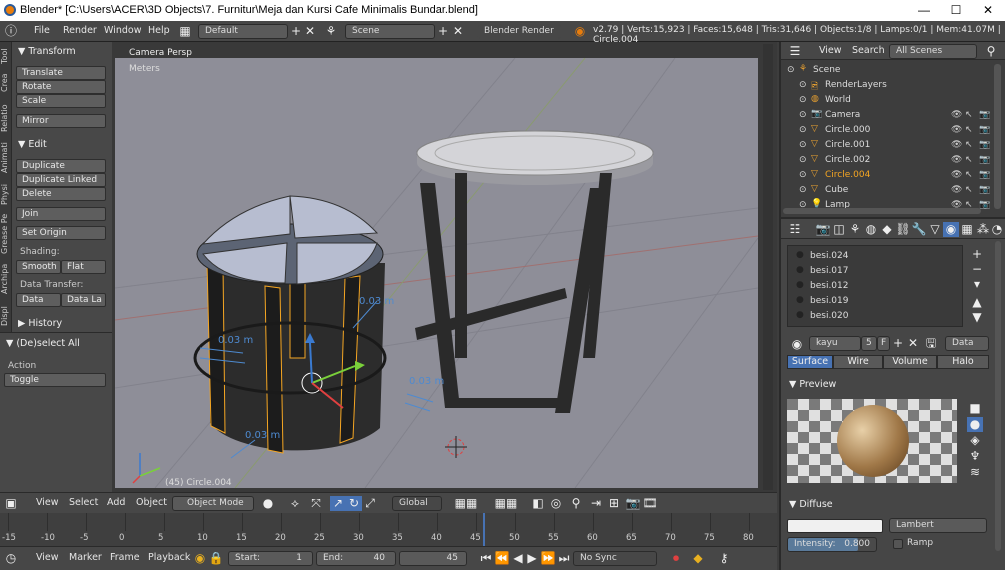 The height and width of the screenshot is (570, 1005). Describe the element at coordinates (596, 503) in the screenshot. I see `snap-element-icon: ⇥` at that location.